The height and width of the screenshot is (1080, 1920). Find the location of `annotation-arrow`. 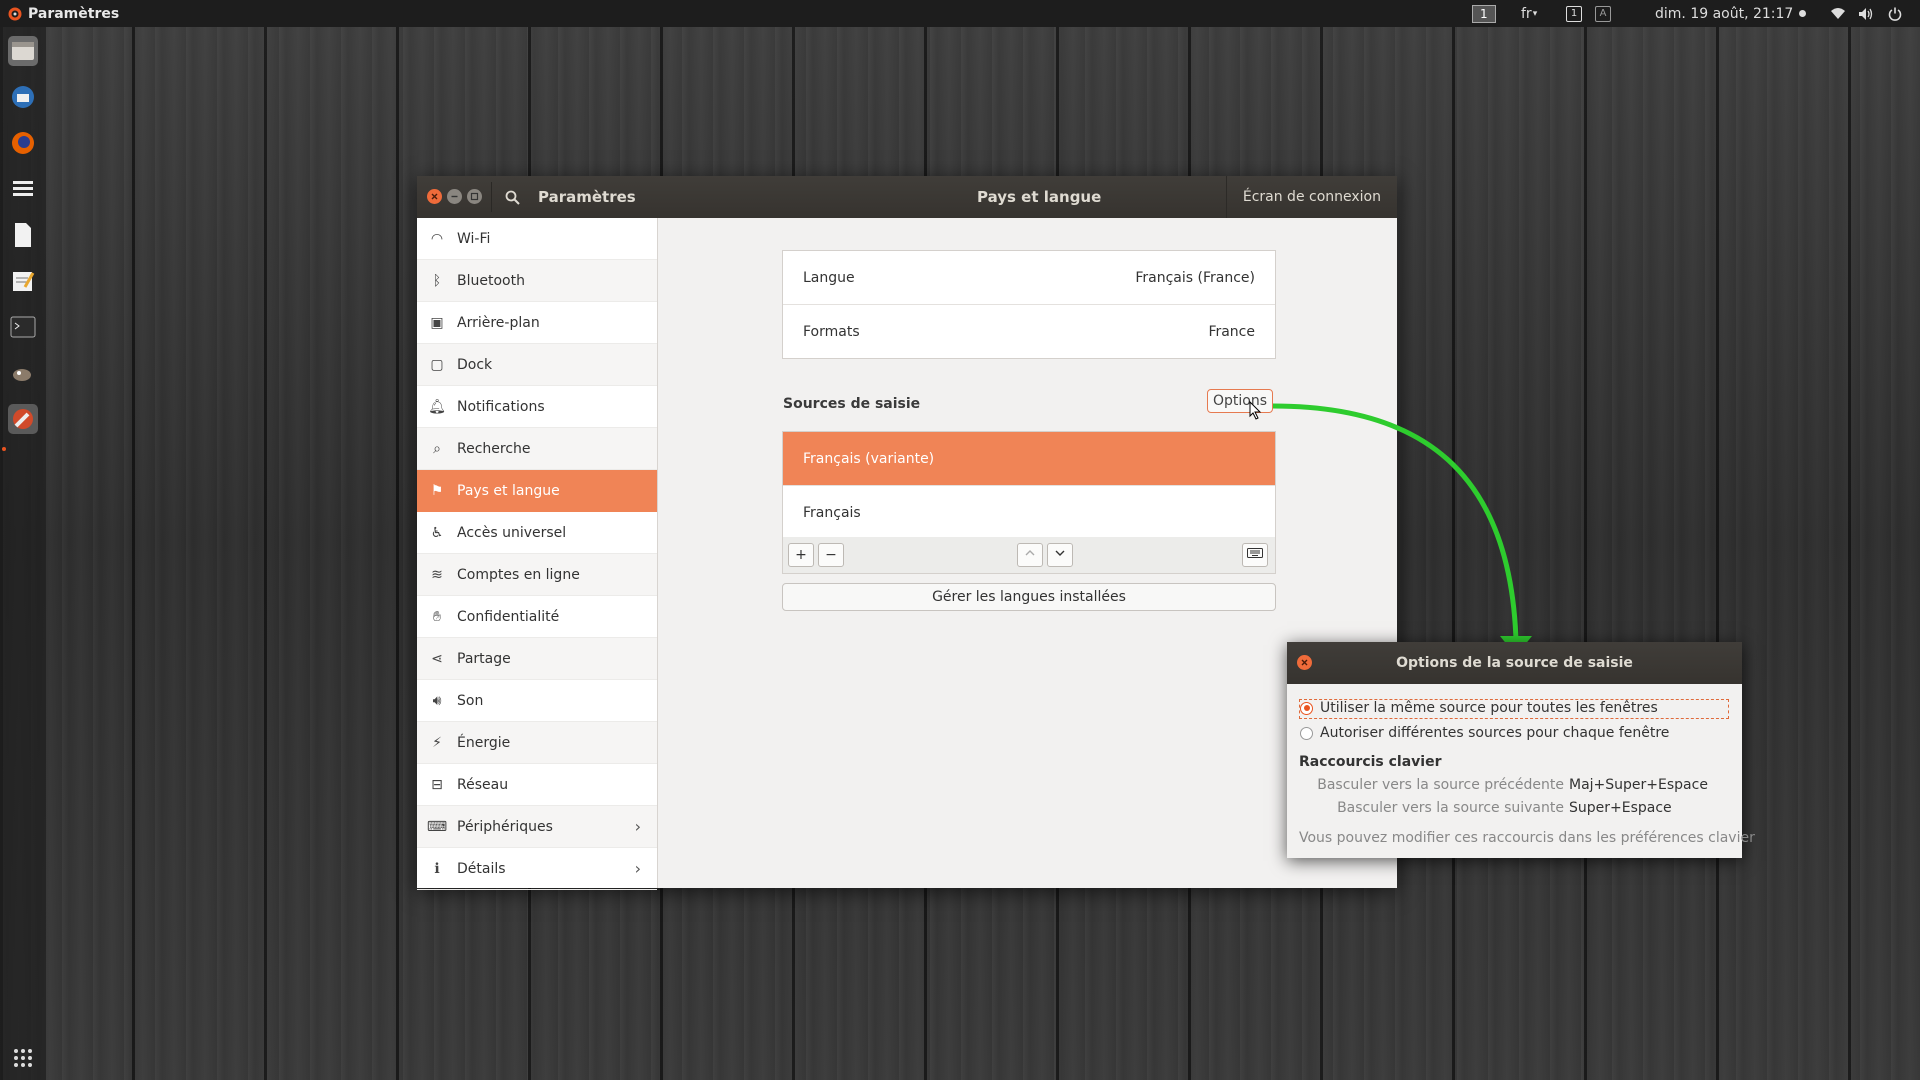

annotation-arrow is located at coordinates (1402, 529).